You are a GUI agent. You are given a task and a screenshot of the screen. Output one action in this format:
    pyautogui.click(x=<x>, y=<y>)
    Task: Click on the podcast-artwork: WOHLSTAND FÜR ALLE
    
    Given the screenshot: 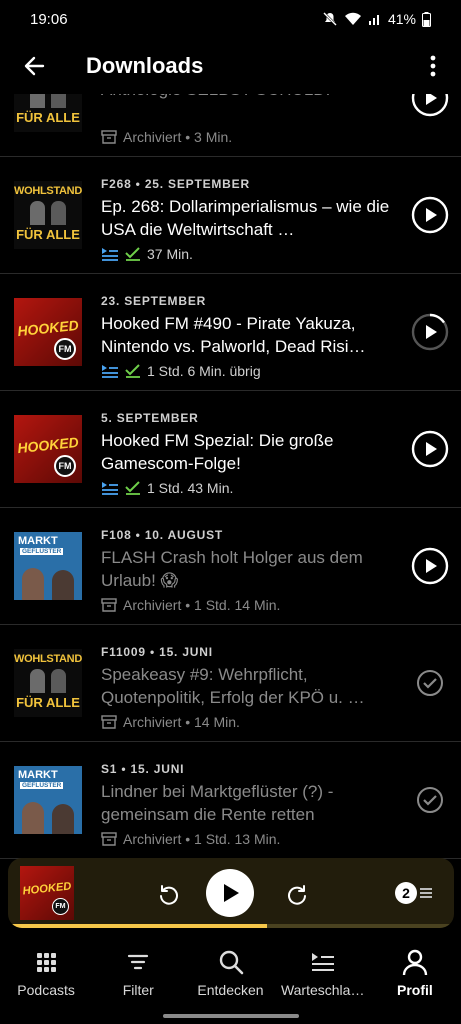 What is the action you would take?
    pyautogui.click(x=48, y=113)
    